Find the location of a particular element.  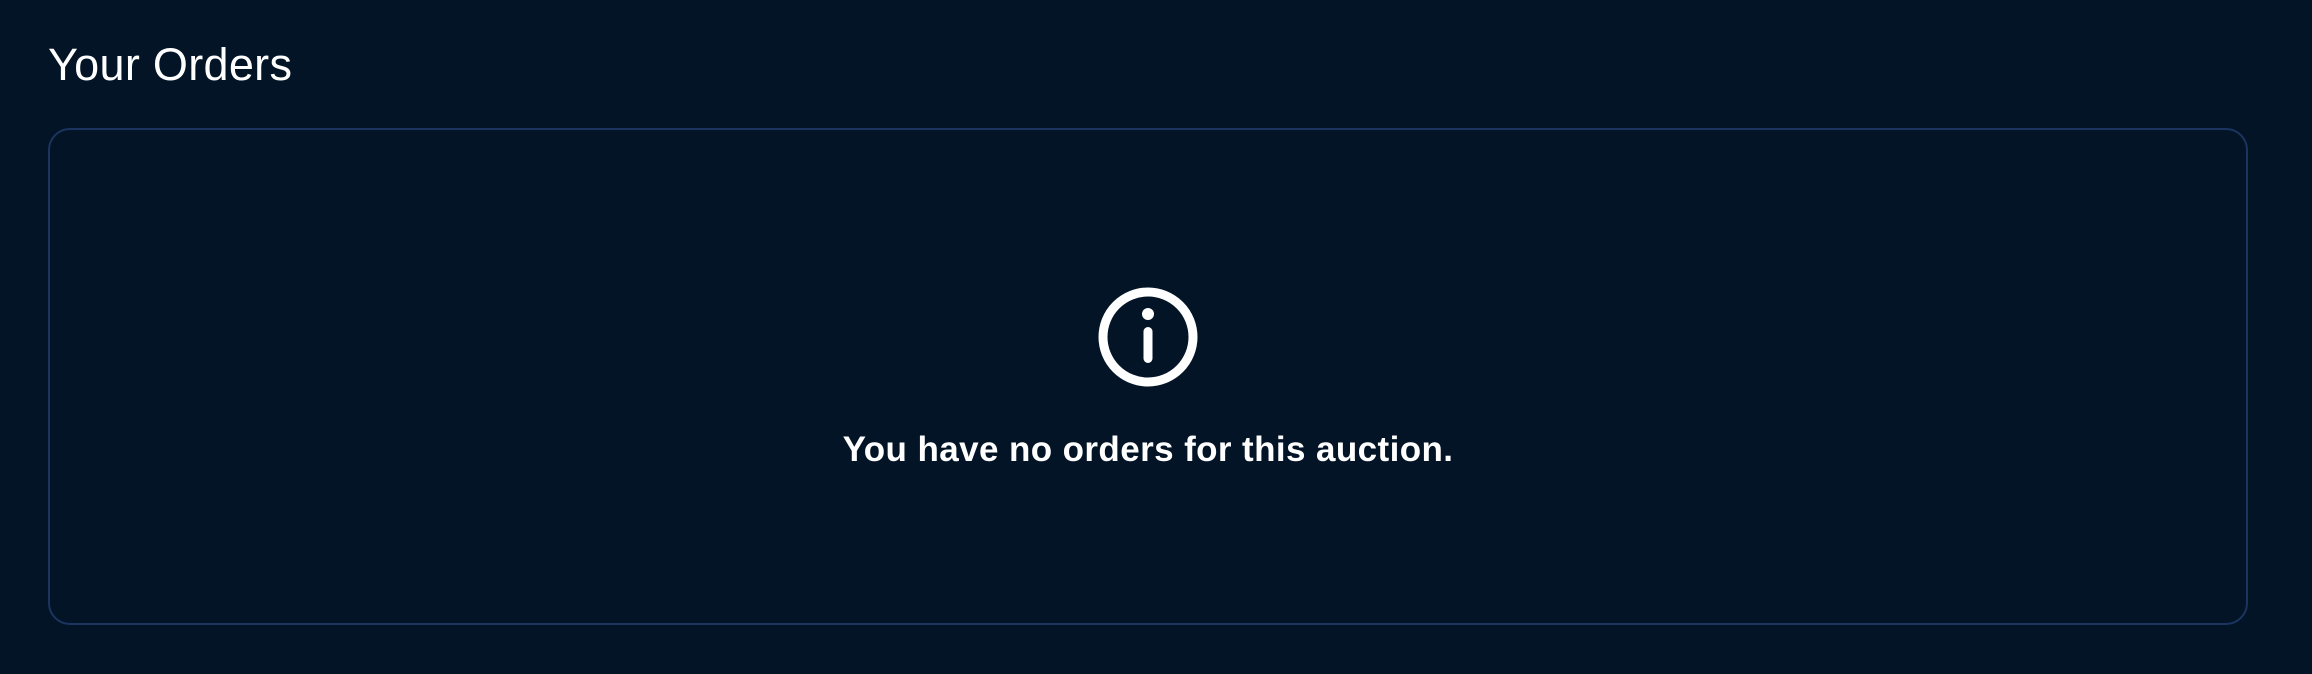

info-icon is located at coordinates (1148, 337).